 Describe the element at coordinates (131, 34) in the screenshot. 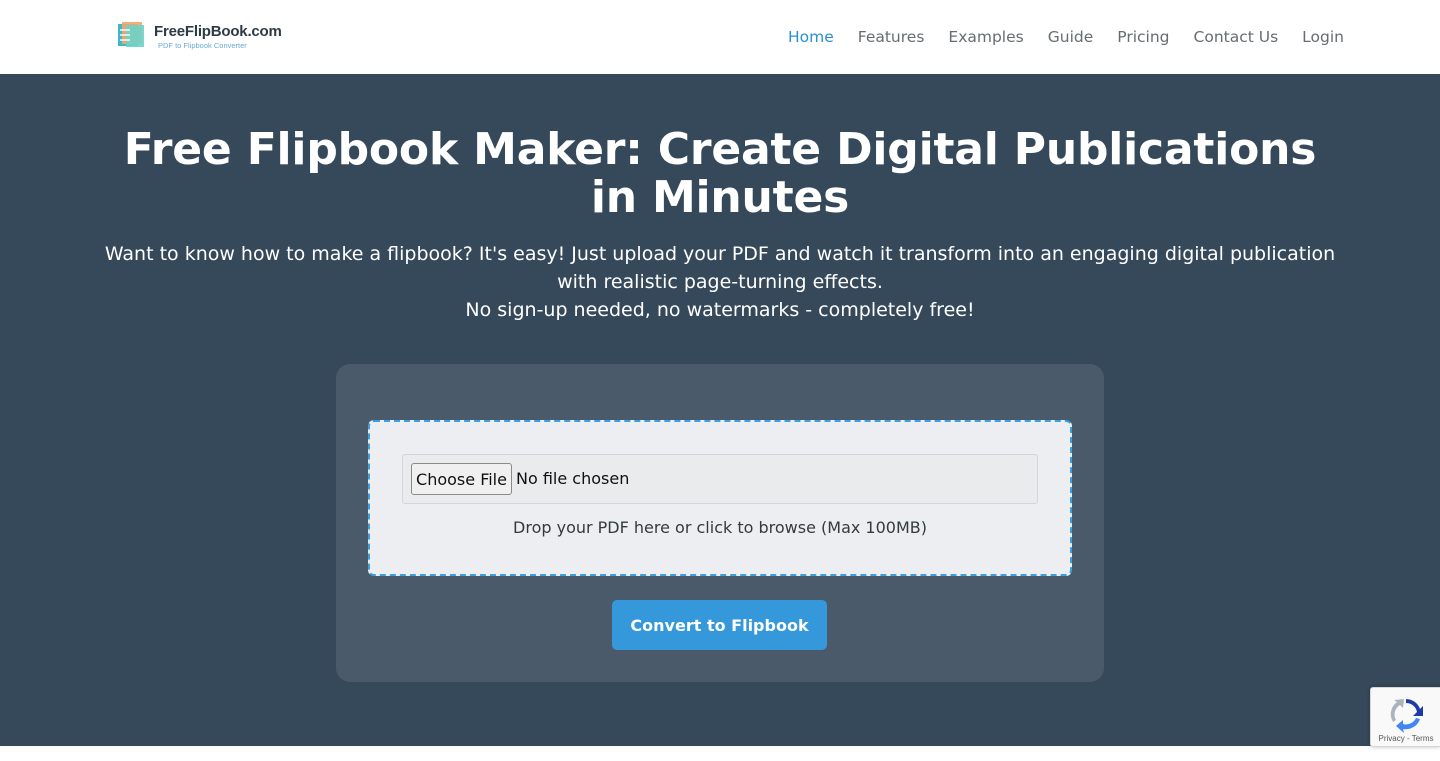

I see `flipbook-logo-icon` at that location.